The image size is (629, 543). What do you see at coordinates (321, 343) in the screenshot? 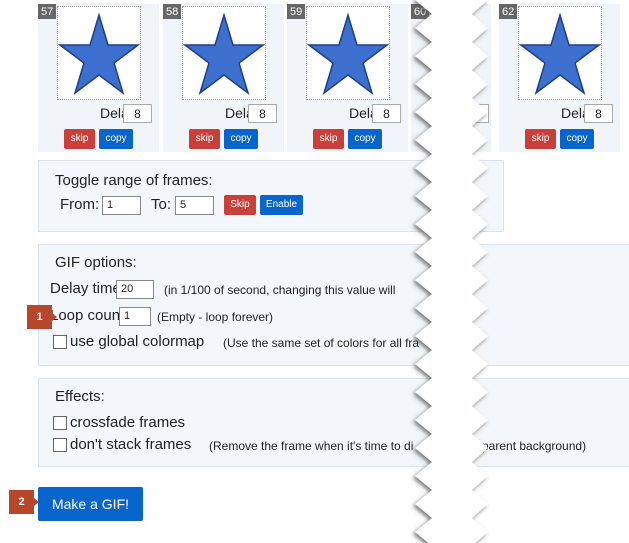
I see `global-colormap-note: (Use the same set of colors for all fra` at bounding box center [321, 343].